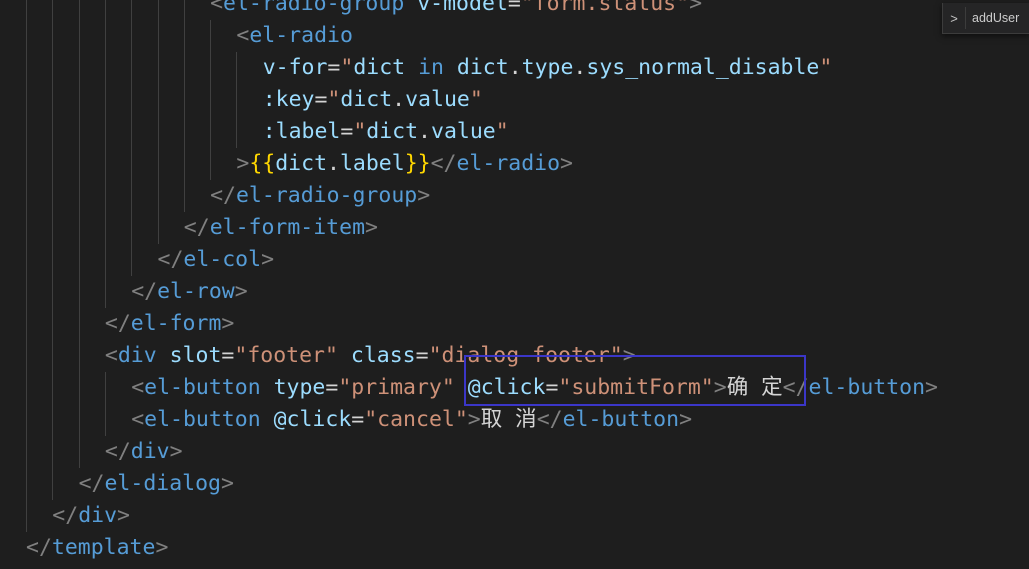  Describe the element at coordinates (103, 547) in the screenshot. I see `code-token: template` at that location.